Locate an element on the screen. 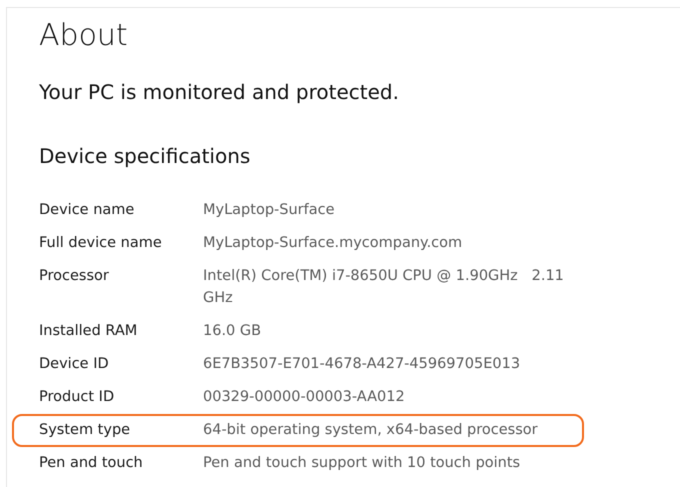 This screenshot has height=487, width=680. spec-value: Pen and touch support with 10 touch points is located at coordinates (362, 463).